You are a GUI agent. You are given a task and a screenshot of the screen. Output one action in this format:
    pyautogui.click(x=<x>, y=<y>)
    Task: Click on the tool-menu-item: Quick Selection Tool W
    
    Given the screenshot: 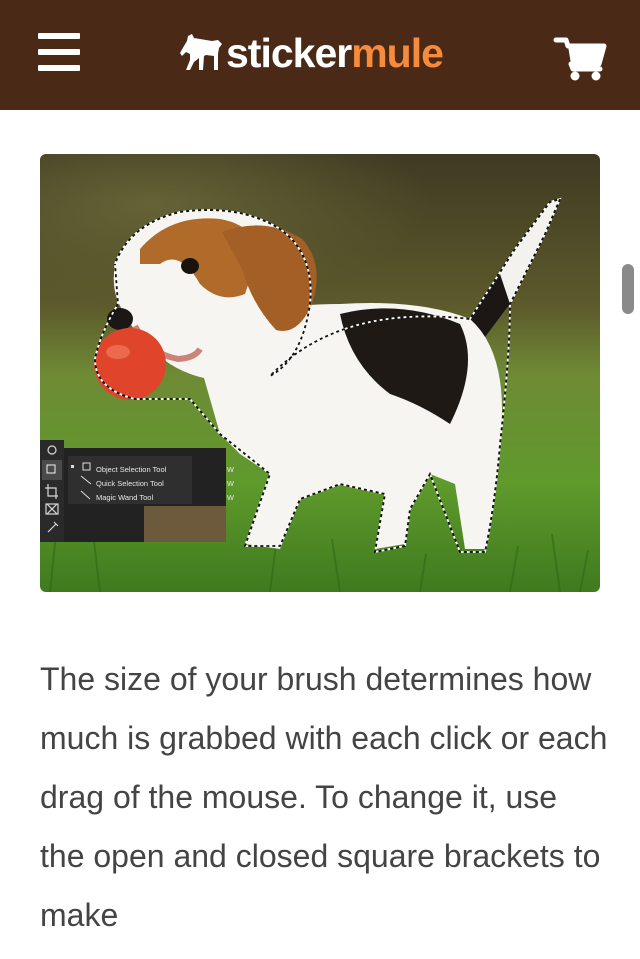 What is the action you would take?
    pyautogui.click(x=165, y=484)
    